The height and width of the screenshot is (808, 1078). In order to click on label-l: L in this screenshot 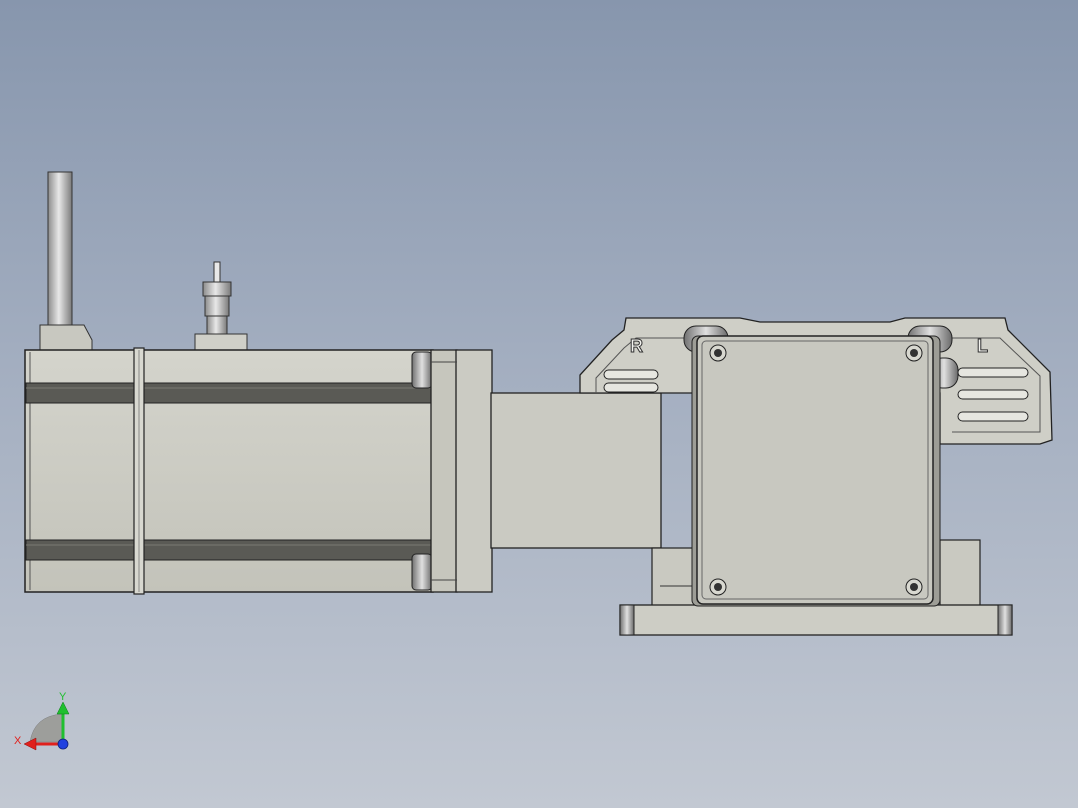, I will do `click(982, 346)`.